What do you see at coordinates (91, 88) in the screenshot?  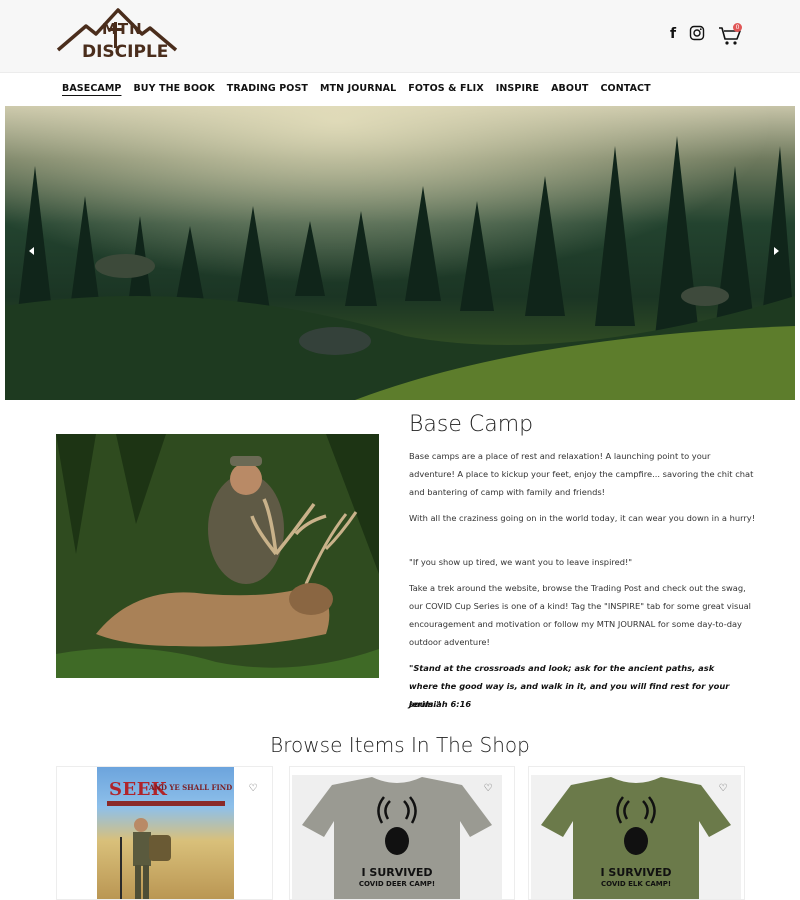 I see `nav-item-basecamp: BASECAMP` at bounding box center [91, 88].